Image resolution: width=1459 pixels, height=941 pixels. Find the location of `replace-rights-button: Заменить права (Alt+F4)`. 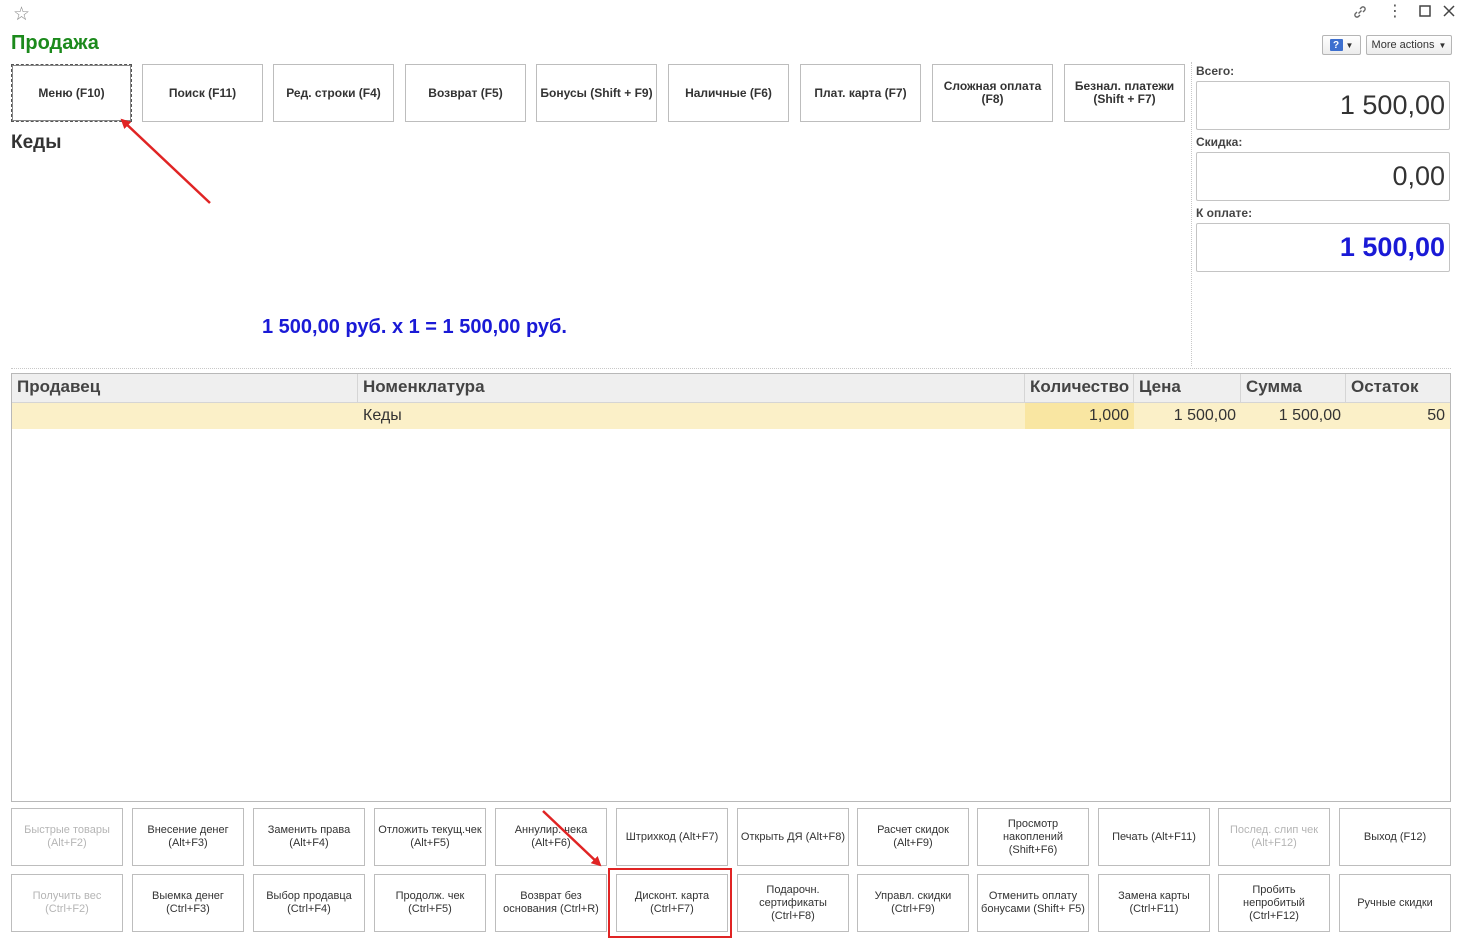

replace-rights-button: Заменить права (Alt+F4) is located at coordinates (309, 837).